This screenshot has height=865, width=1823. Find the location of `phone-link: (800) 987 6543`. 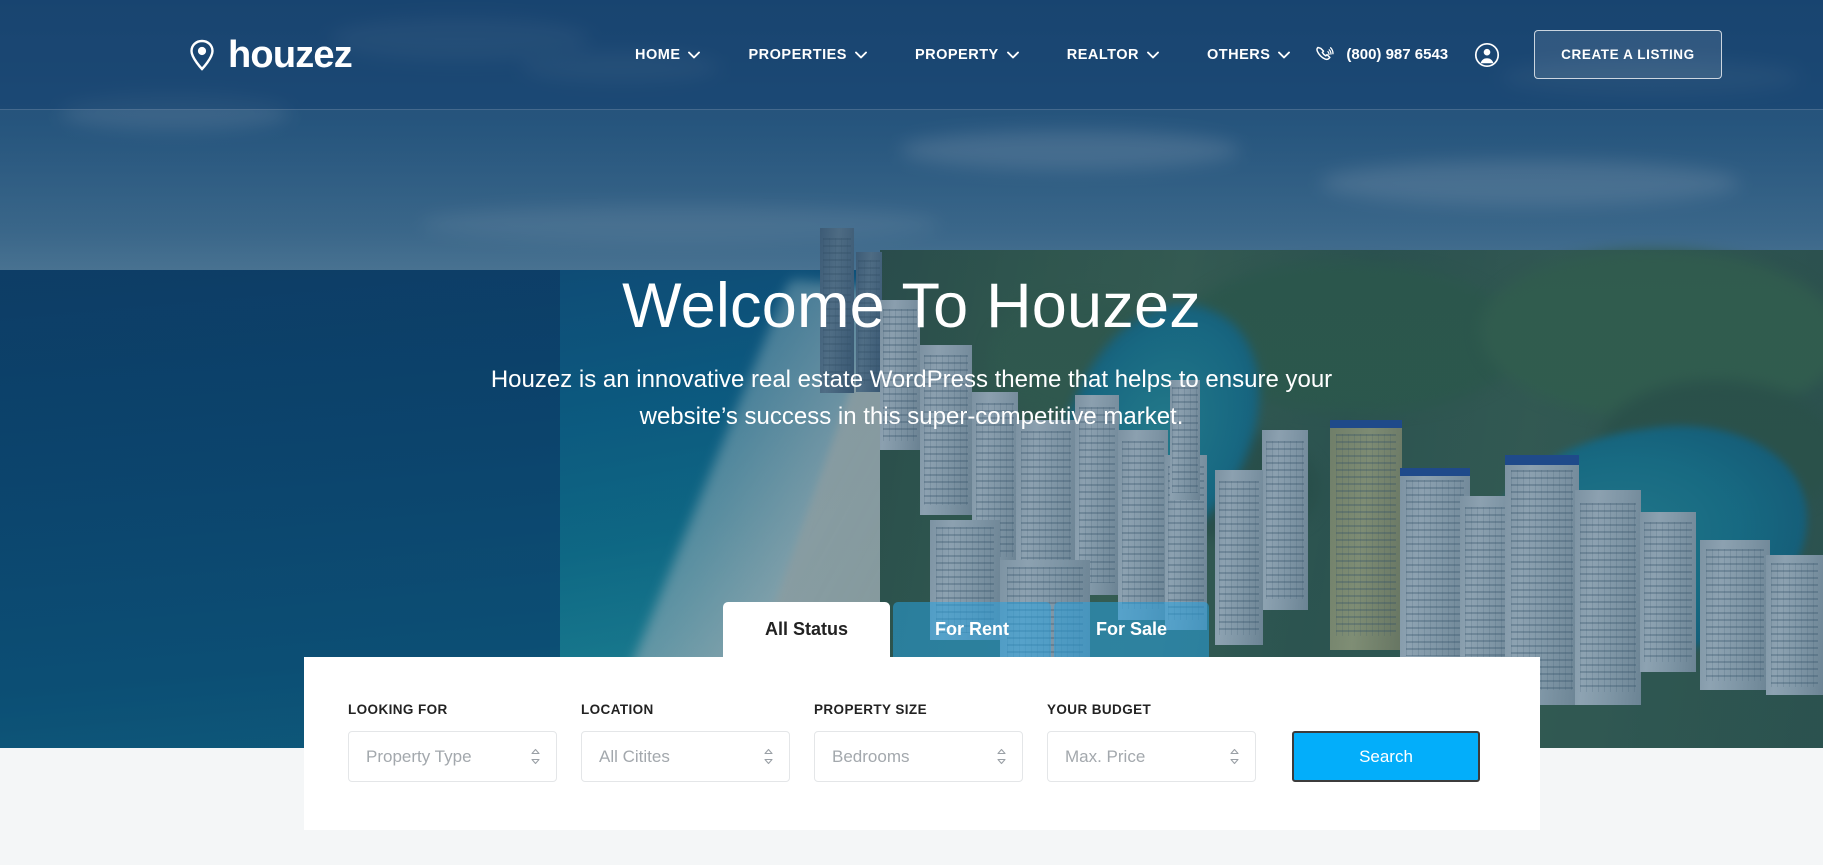

phone-link: (800) 987 6543 is located at coordinates (1381, 55).